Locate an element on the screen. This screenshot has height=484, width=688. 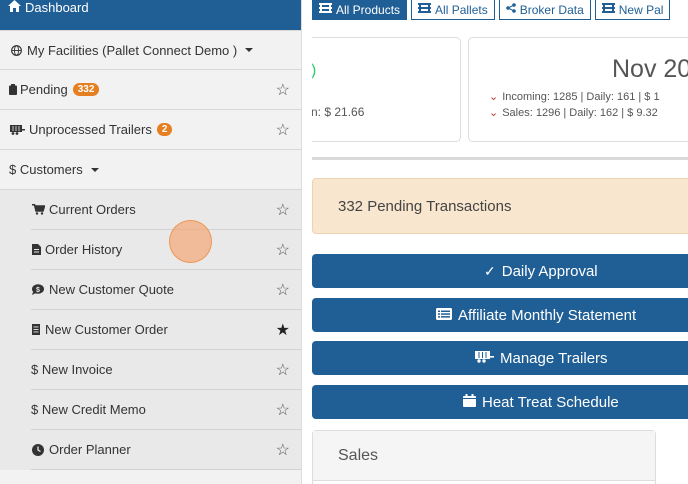
sidebar-item-label: My Facilities (Pallet Connect Demo ) is located at coordinates (132, 50).